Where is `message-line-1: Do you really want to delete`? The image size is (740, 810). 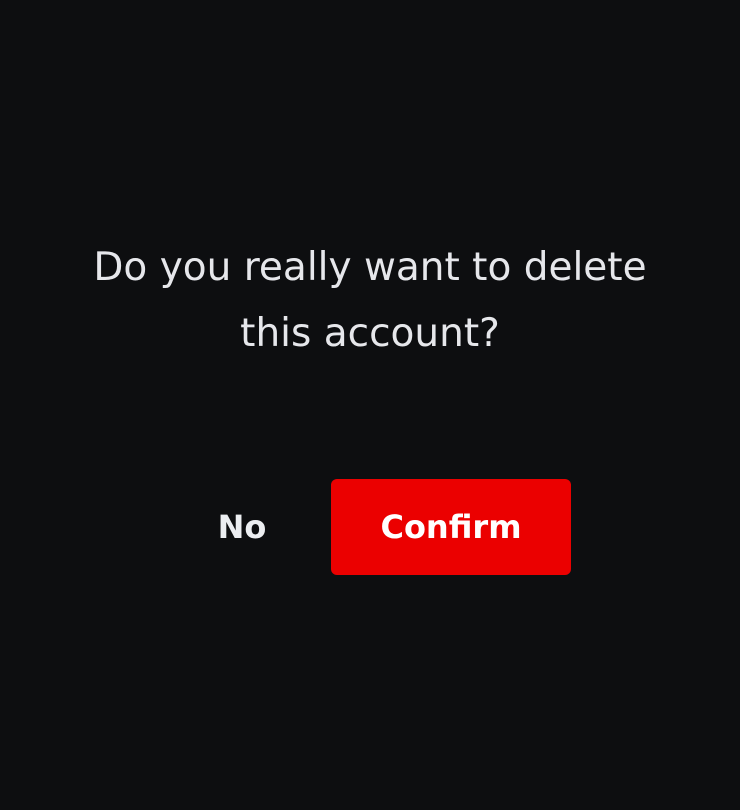 message-line-1: Do you really want to delete is located at coordinates (370, 267).